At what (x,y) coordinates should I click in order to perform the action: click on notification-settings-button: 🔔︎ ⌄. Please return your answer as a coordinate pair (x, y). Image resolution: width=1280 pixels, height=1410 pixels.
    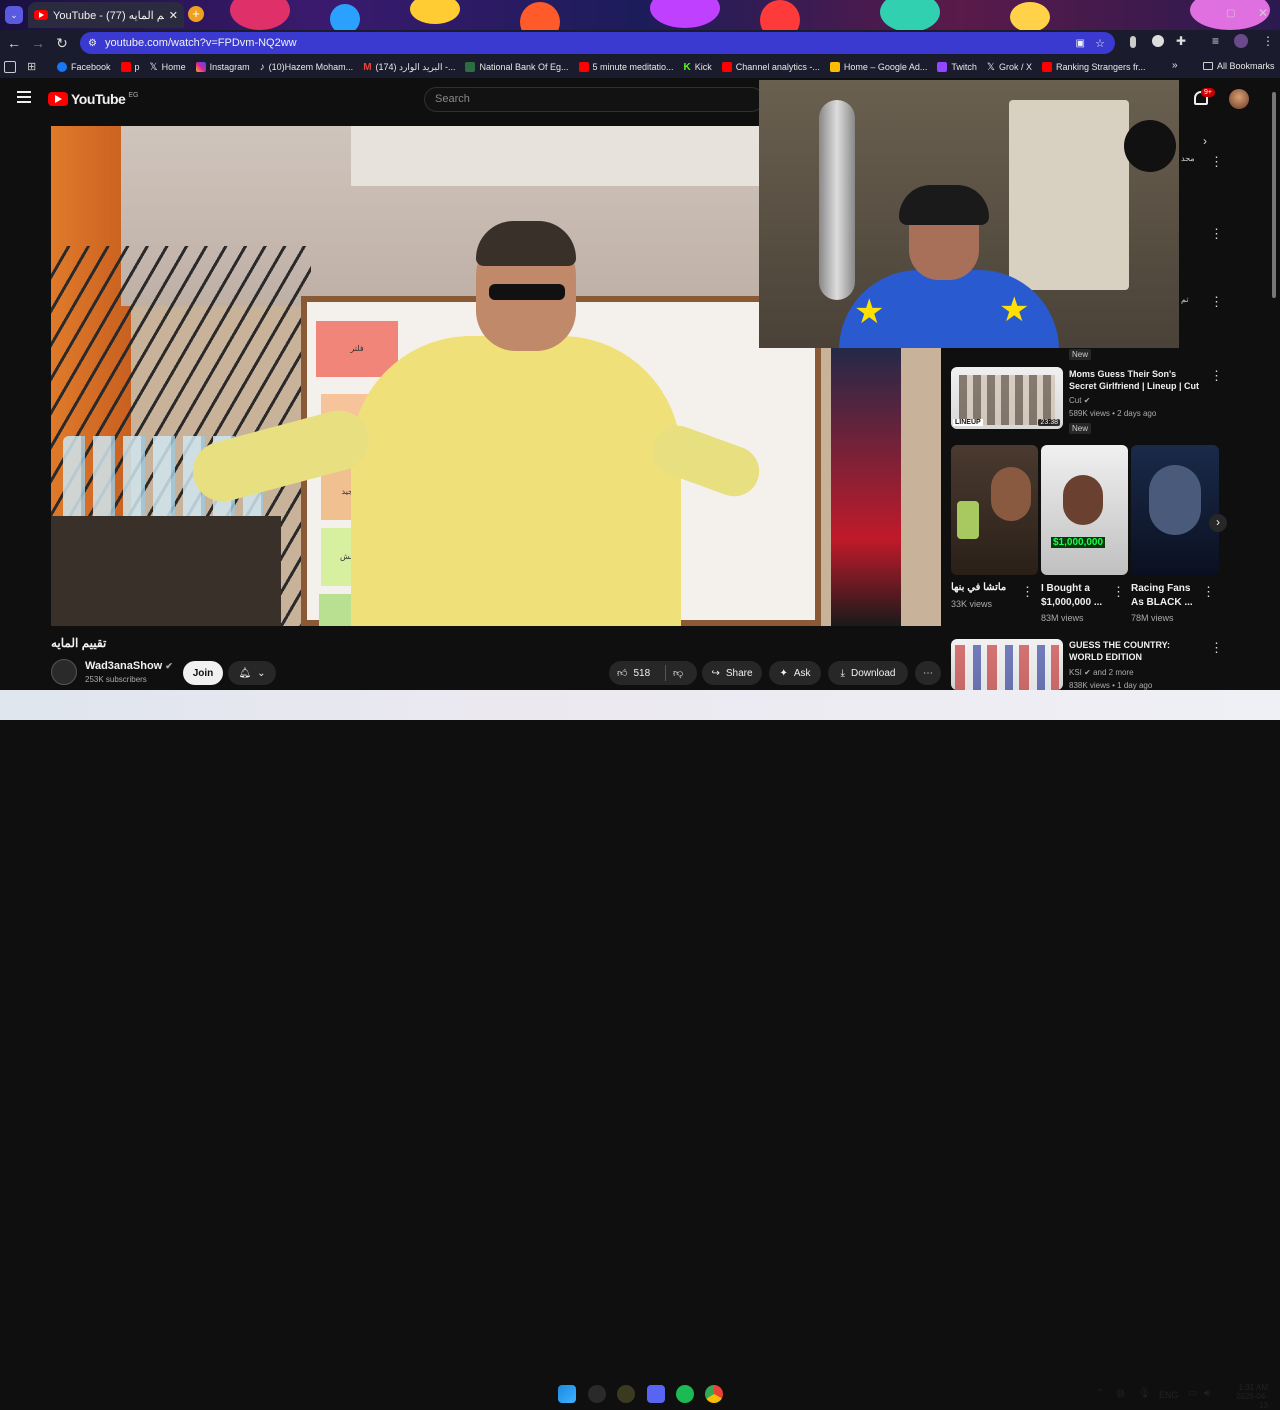
    Looking at the image, I should click on (252, 673).